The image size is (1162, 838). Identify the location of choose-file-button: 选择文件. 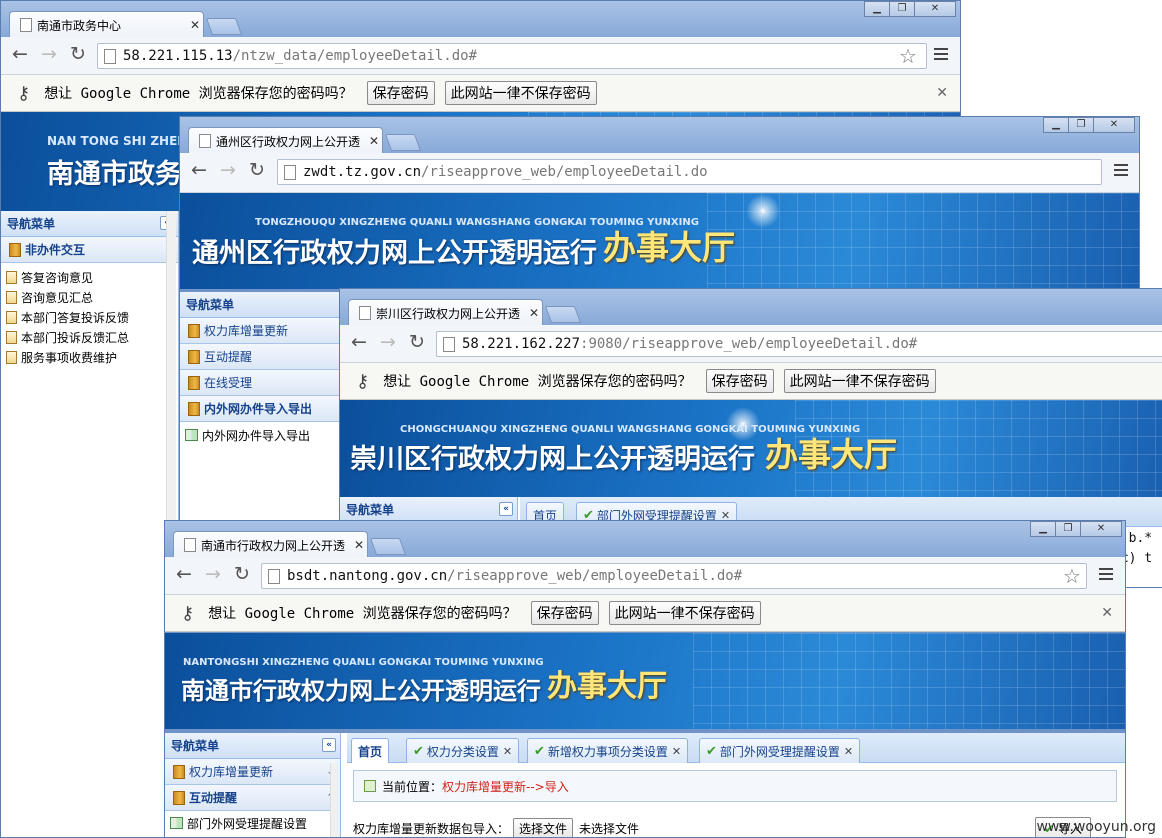
(543, 827).